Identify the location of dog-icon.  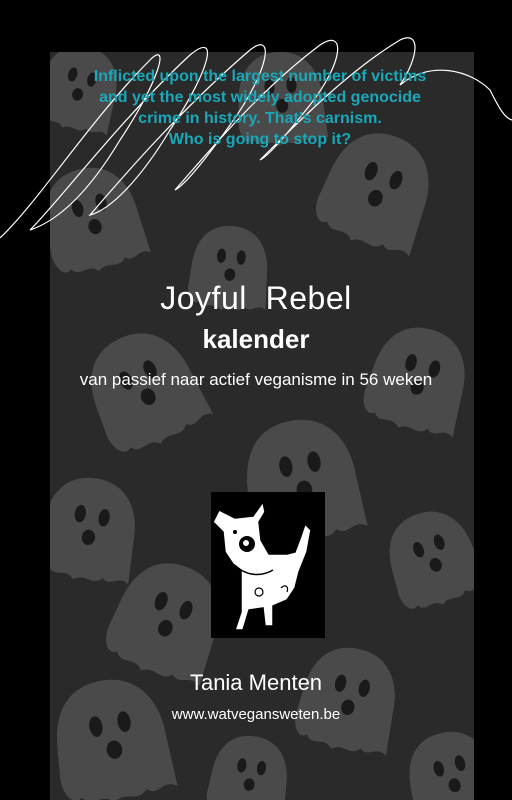
(262, 565).